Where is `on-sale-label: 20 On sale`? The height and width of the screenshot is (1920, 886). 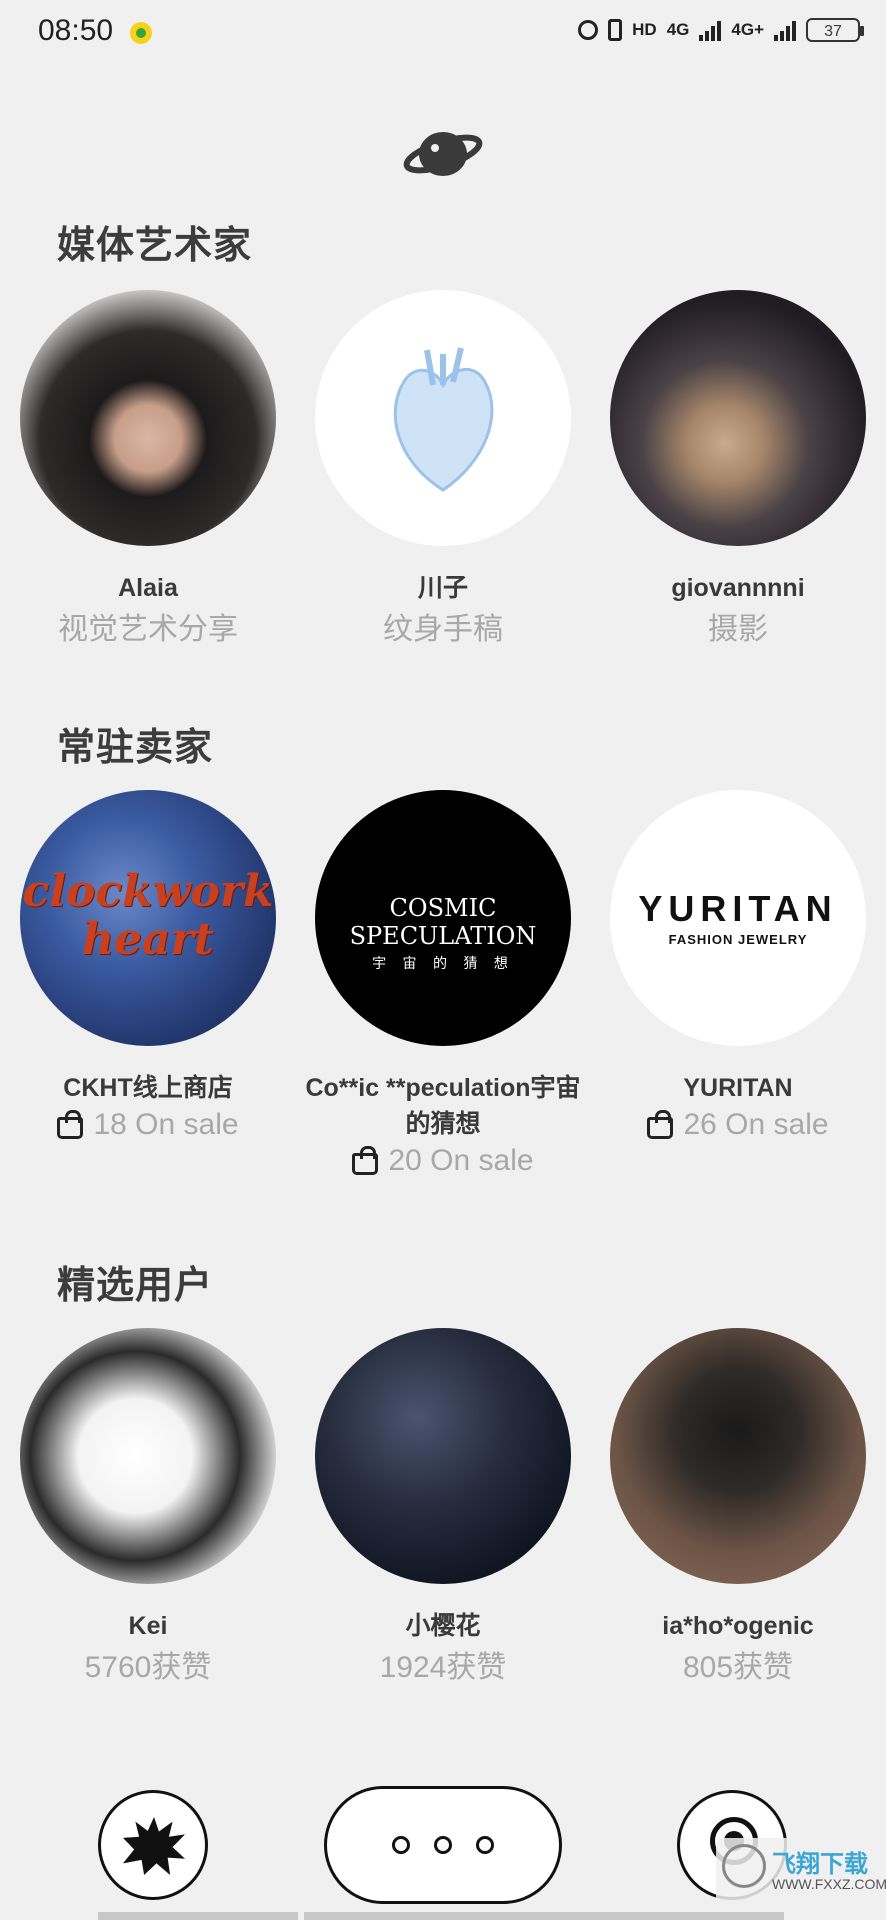 on-sale-label: 20 On sale is located at coordinates (461, 1160).